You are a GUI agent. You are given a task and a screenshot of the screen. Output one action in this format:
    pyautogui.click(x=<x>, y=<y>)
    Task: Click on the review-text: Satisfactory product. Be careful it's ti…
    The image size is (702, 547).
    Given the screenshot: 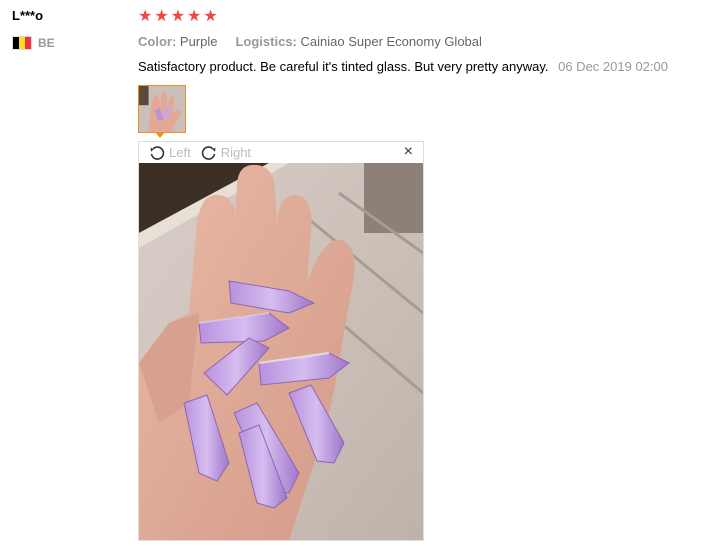 What is the action you would take?
    pyautogui.click(x=343, y=66)
    